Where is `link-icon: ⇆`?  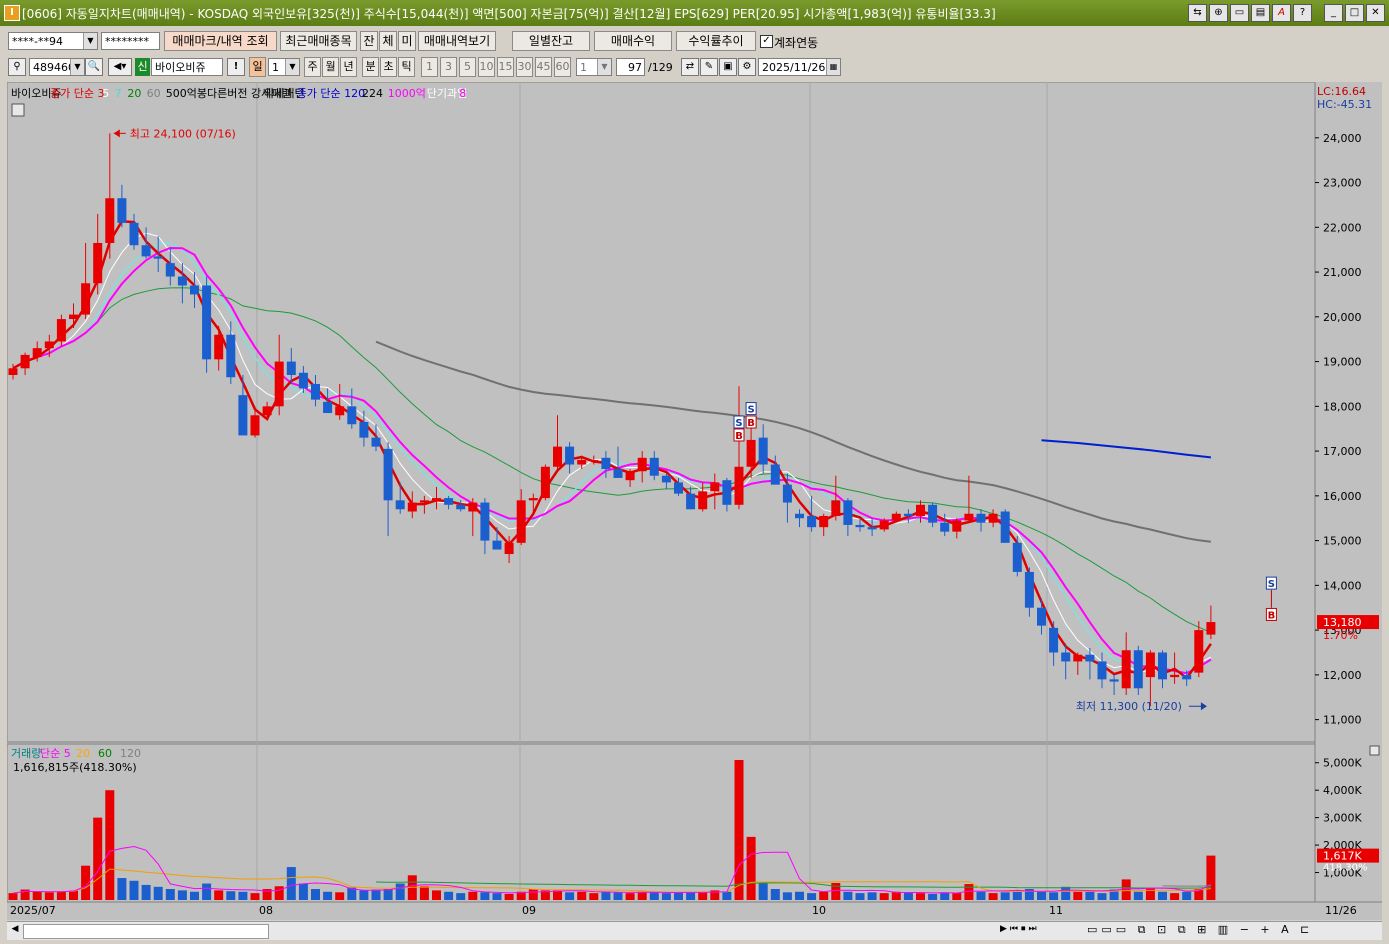 link-icon: ⇆ is located at coordinates (1197, 13).